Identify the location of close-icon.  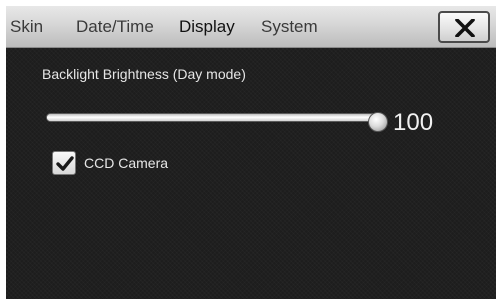
(465, 28).